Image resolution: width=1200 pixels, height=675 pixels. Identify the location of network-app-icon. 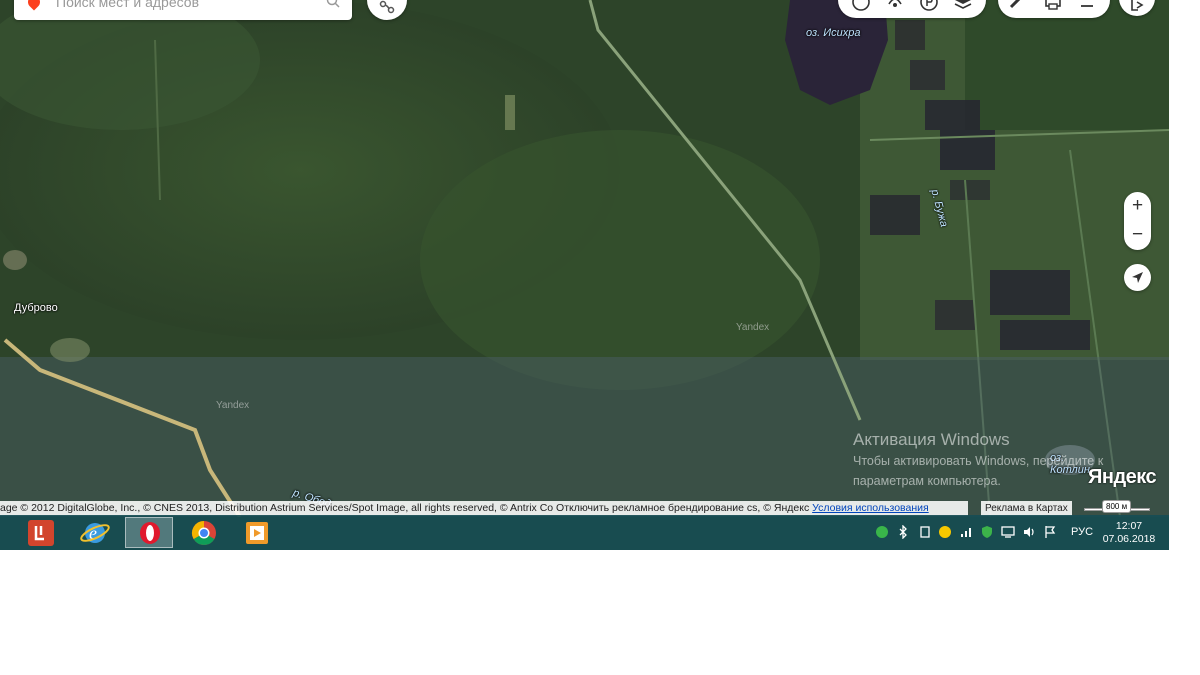
(882, 532).